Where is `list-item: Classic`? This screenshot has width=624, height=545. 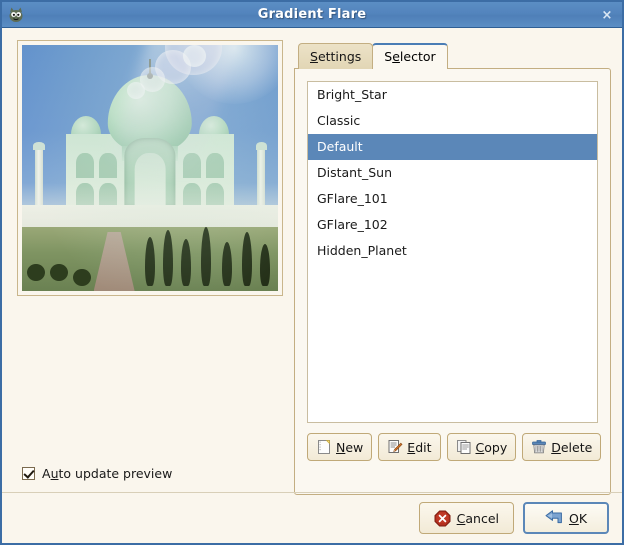
list-item: Classic is located at coordinates (452, 121).